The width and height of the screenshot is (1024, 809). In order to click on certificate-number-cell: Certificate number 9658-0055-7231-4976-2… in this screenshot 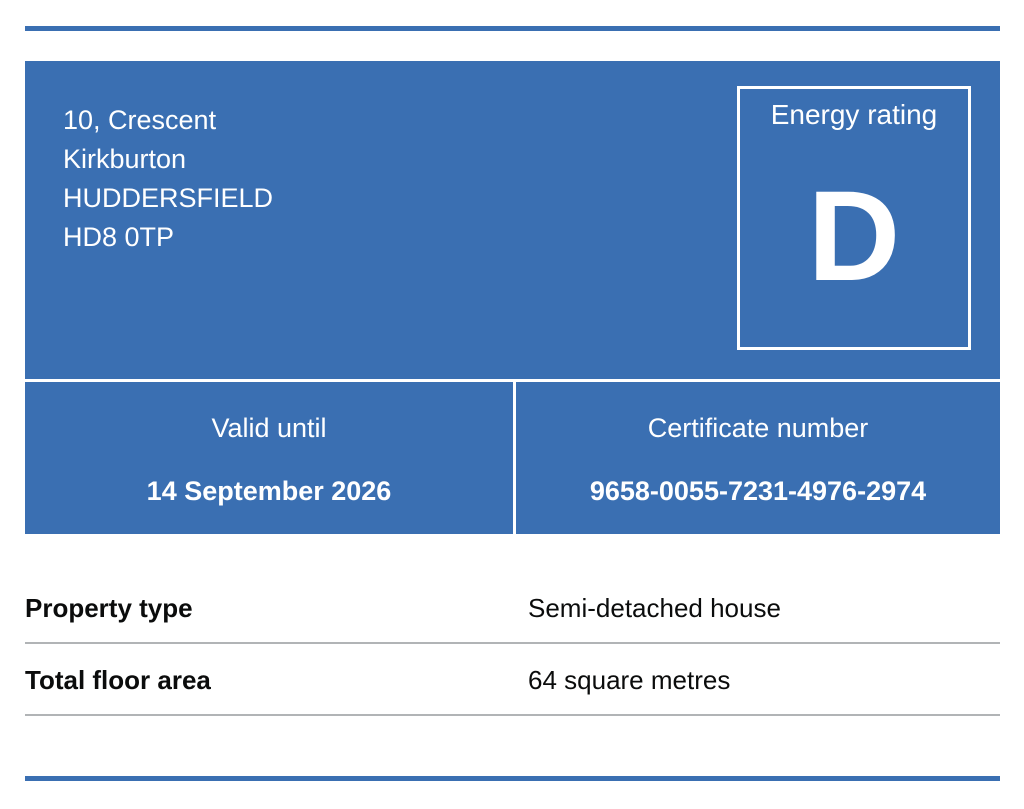, I will do `click(758, 458)`.